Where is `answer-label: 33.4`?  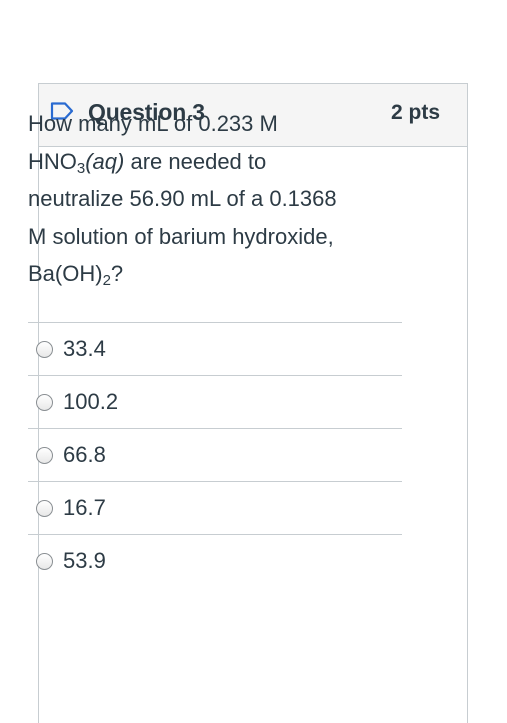 answer-label: 33.4 is located at coordinates (84, 349).